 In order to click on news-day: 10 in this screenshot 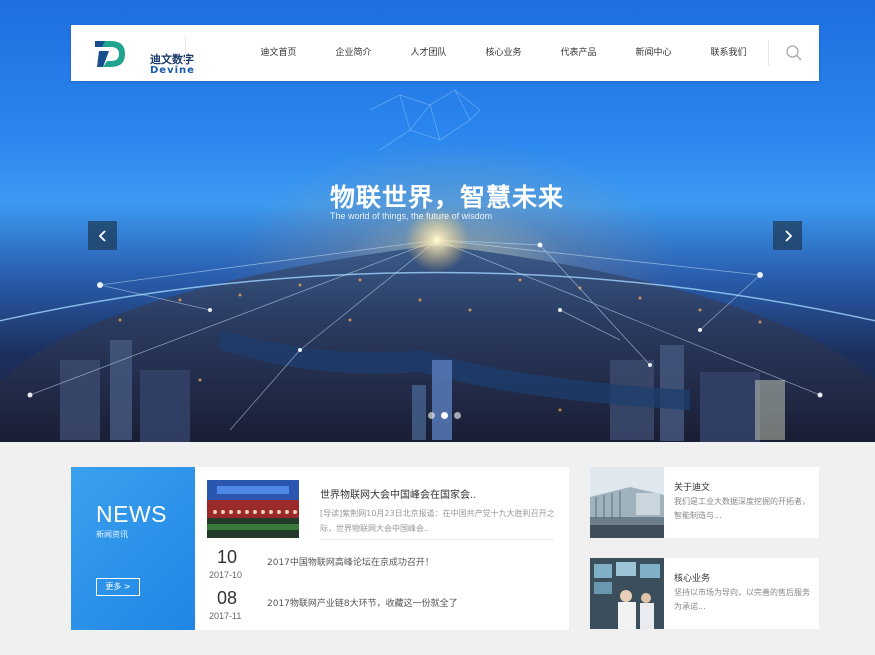, I will do `click(227, 557)`.